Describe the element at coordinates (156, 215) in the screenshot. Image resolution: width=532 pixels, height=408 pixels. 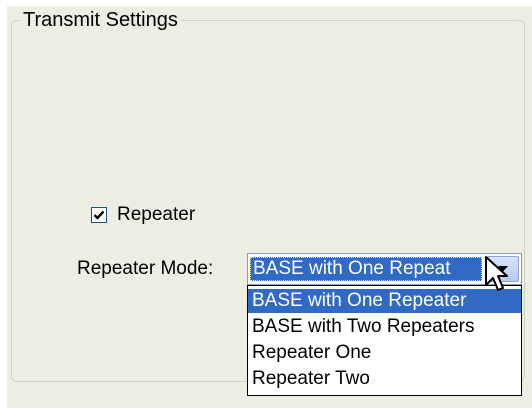
I see `repeater-checkbox-label: Repeater` at that location.